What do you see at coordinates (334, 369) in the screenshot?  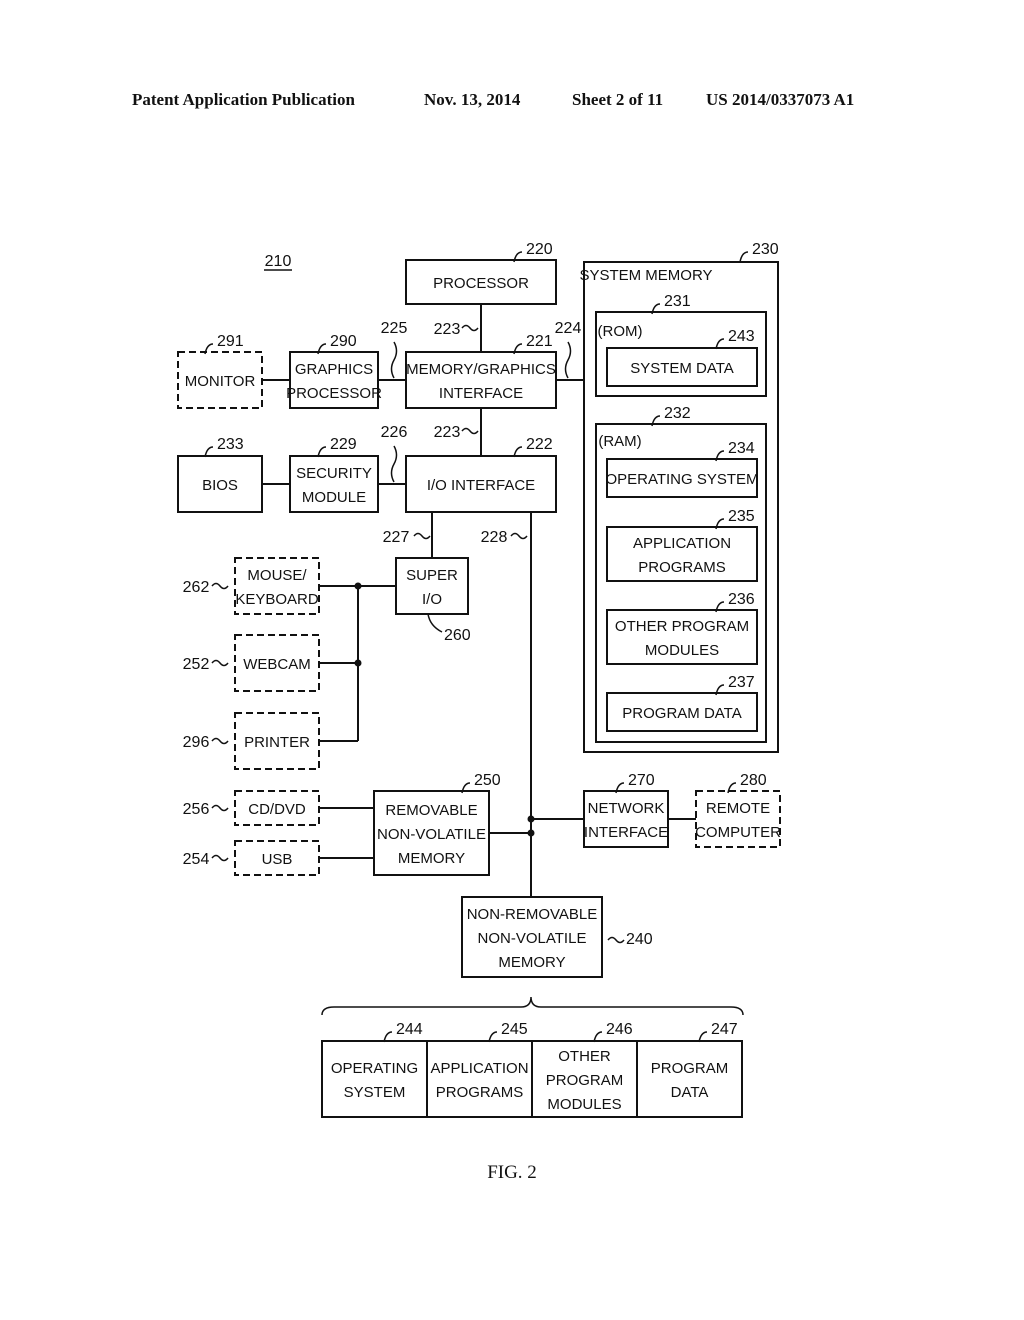 I see `graphics-processor-block-label: GRAPHICS` at bounding box center [334, 369].